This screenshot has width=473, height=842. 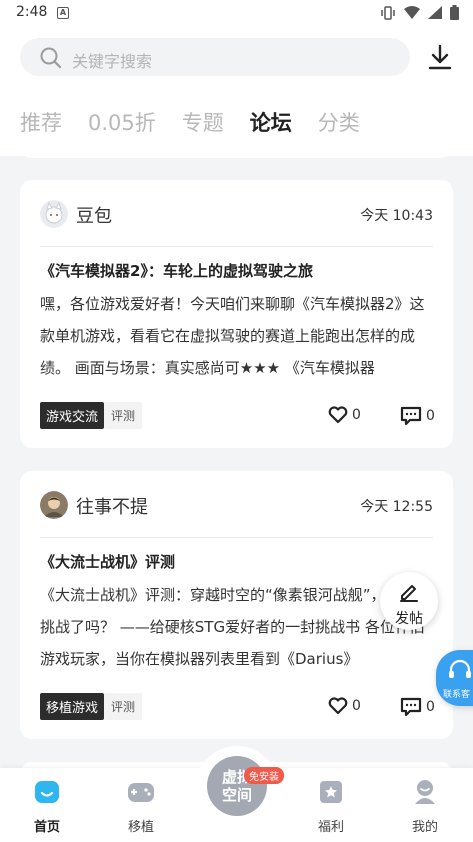 I want to click on signal-icon, so click(x=435, y=12).